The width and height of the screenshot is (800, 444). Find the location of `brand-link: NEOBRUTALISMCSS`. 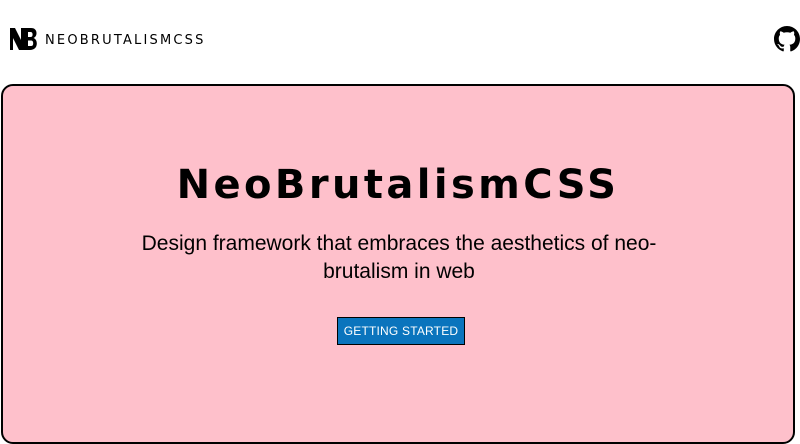

brand-link: NEOBRUTALISMCSS is located at coordinates (107, 39).